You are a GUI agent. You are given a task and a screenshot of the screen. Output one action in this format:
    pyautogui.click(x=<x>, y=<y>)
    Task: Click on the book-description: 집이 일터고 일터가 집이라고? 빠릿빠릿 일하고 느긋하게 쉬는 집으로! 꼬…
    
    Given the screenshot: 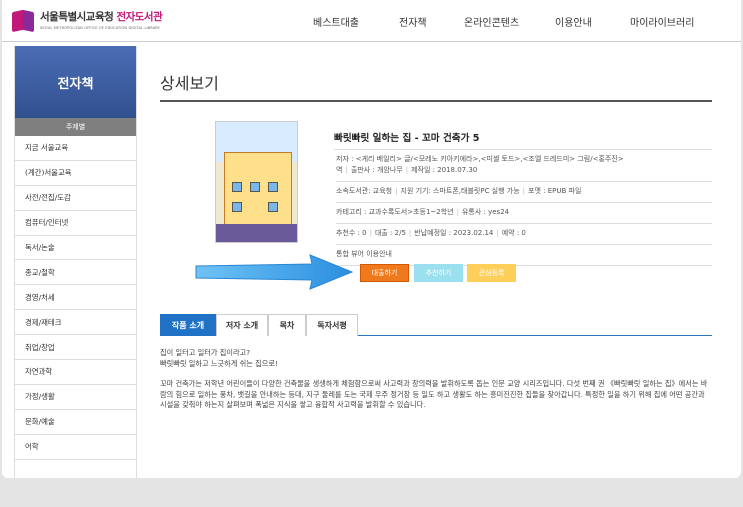 What is the action you would take?
    pyautogui.click(x=436, y=379)
    